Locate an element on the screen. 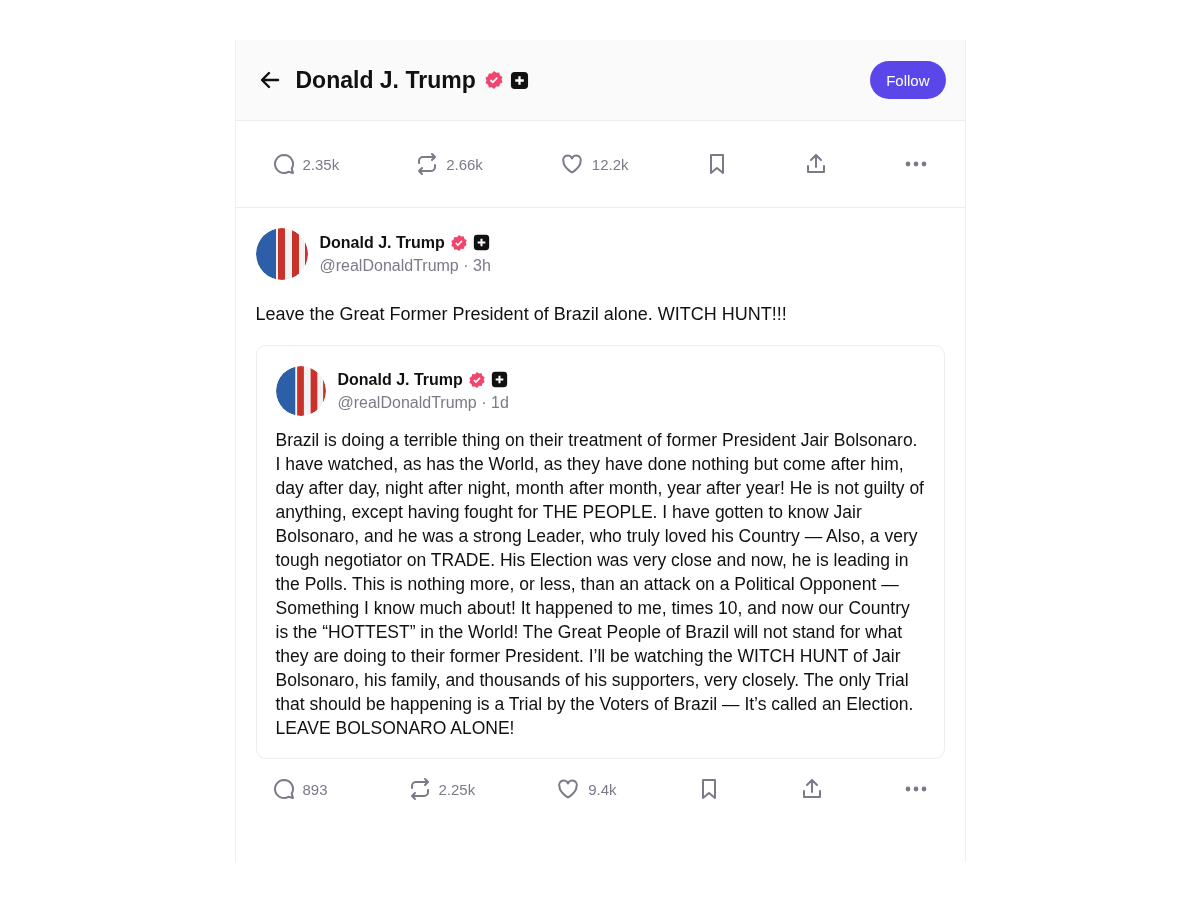 This screenshot has width=1200, height=900. follow-button: Follow is located at coordinates (908, 80).